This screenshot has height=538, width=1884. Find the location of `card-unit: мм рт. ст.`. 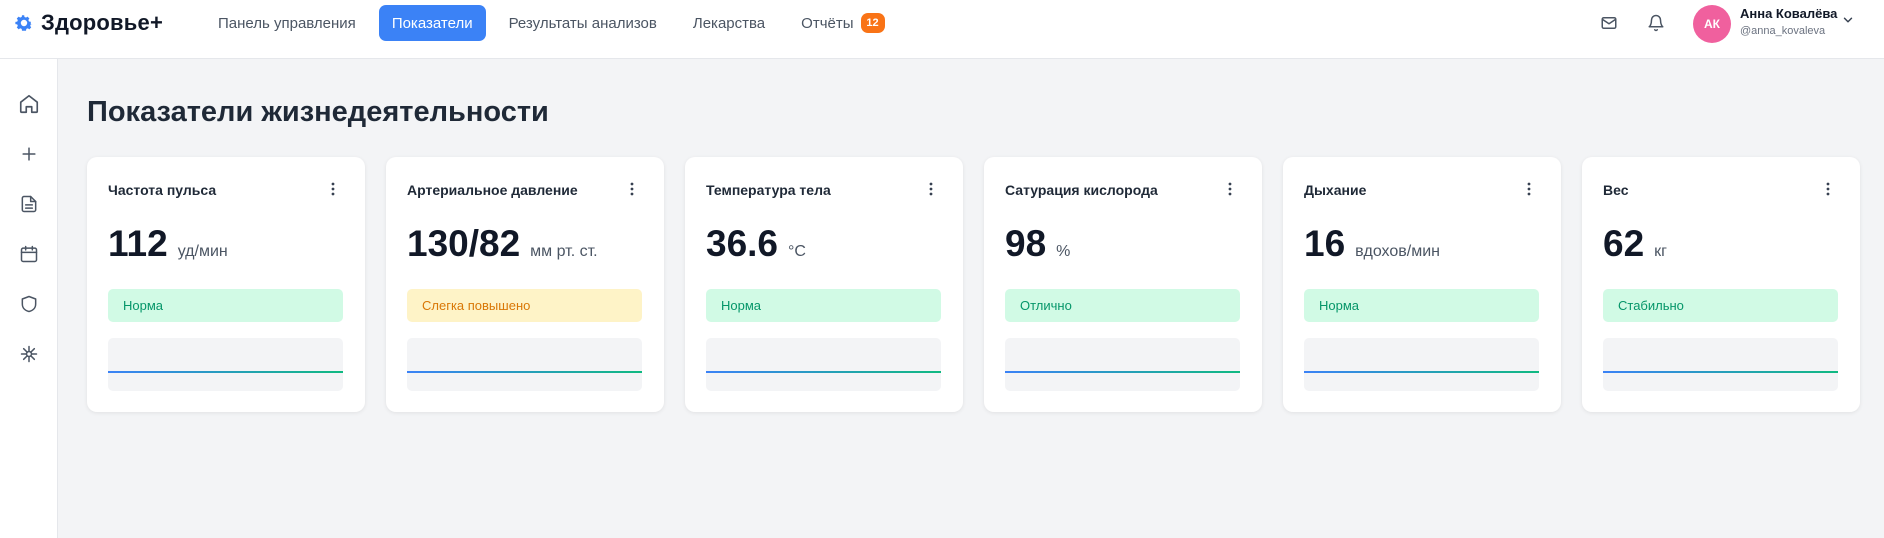

card-unit: мм рт. ст. is located at coordinates (564, 251).